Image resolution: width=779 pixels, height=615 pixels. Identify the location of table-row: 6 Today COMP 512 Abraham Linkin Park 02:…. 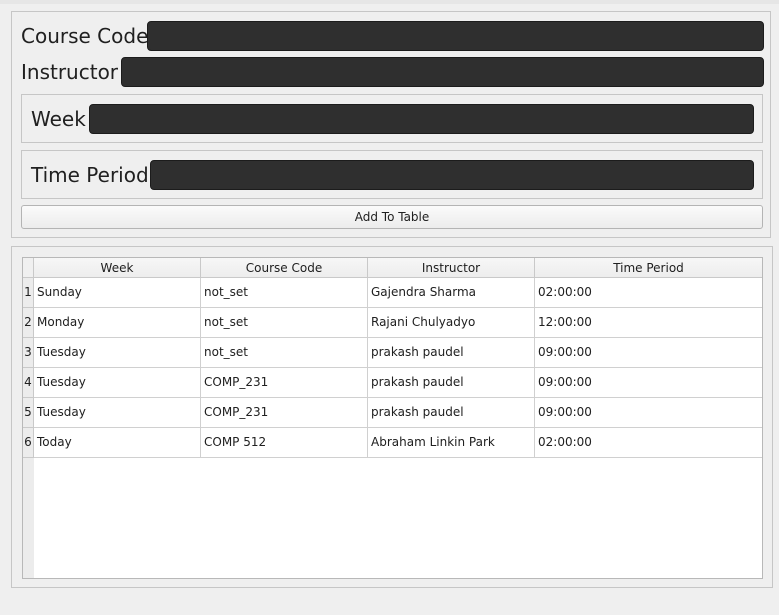
(392, 443).